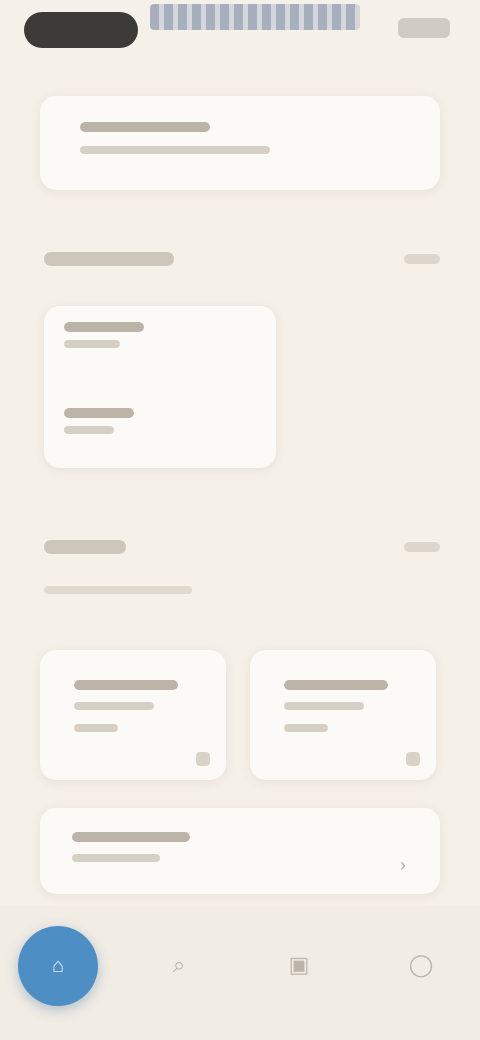  What do you see at coordinates (92, 344) in the screenshot?
I see `recent-card-subtitle` at bounding box center [92, 344].